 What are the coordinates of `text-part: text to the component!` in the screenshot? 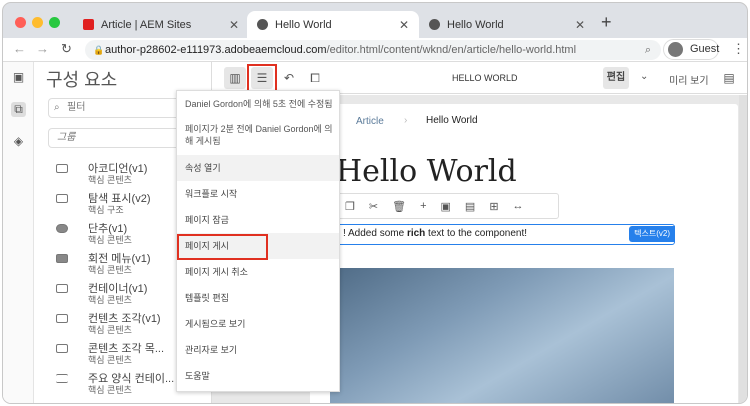 It's located at (476, 233).